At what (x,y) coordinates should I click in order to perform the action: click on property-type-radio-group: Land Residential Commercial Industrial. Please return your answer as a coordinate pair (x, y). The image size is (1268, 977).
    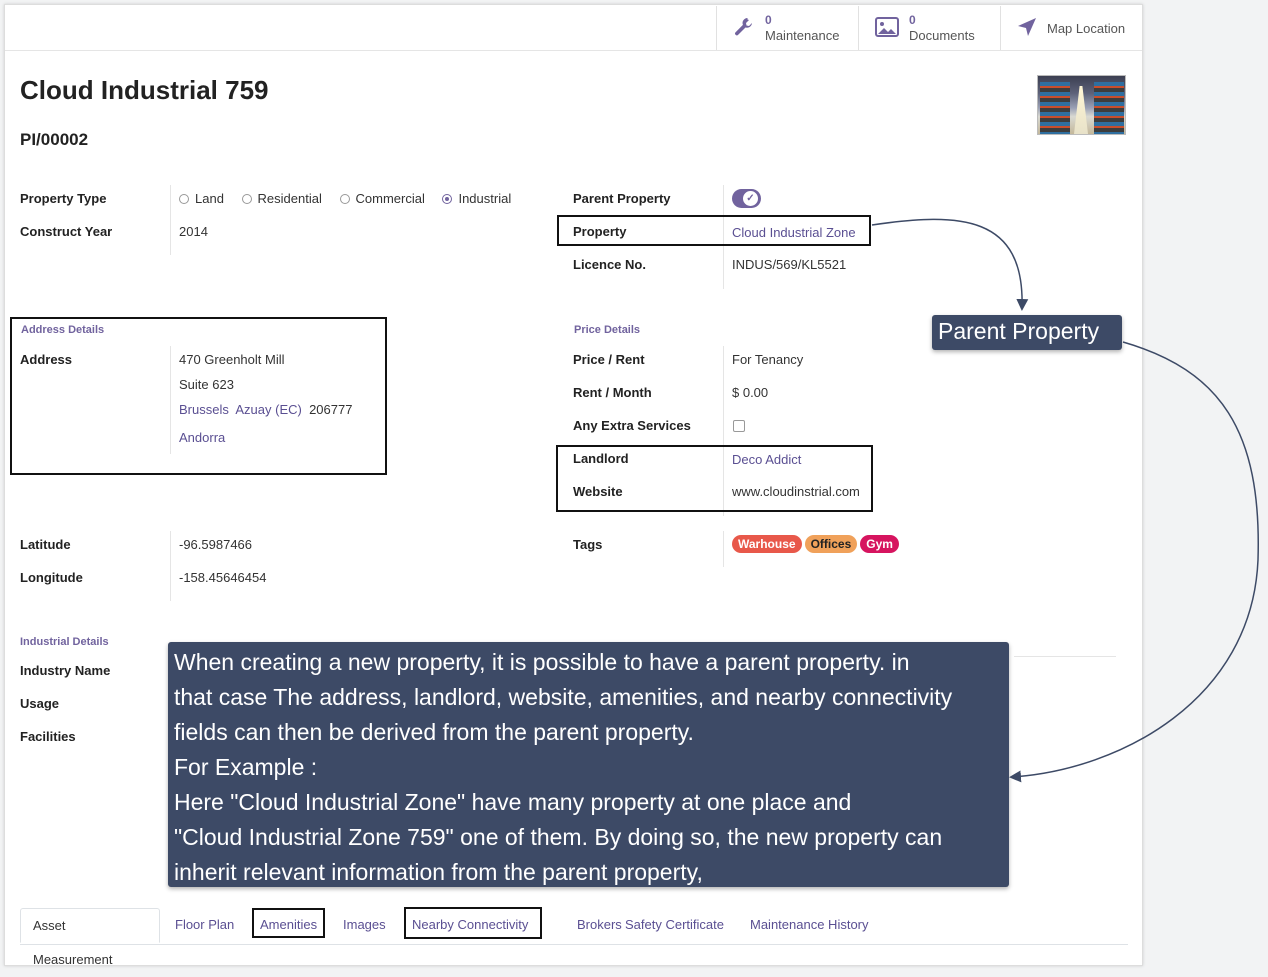
    Looking at the image, I should click on (345, 198).